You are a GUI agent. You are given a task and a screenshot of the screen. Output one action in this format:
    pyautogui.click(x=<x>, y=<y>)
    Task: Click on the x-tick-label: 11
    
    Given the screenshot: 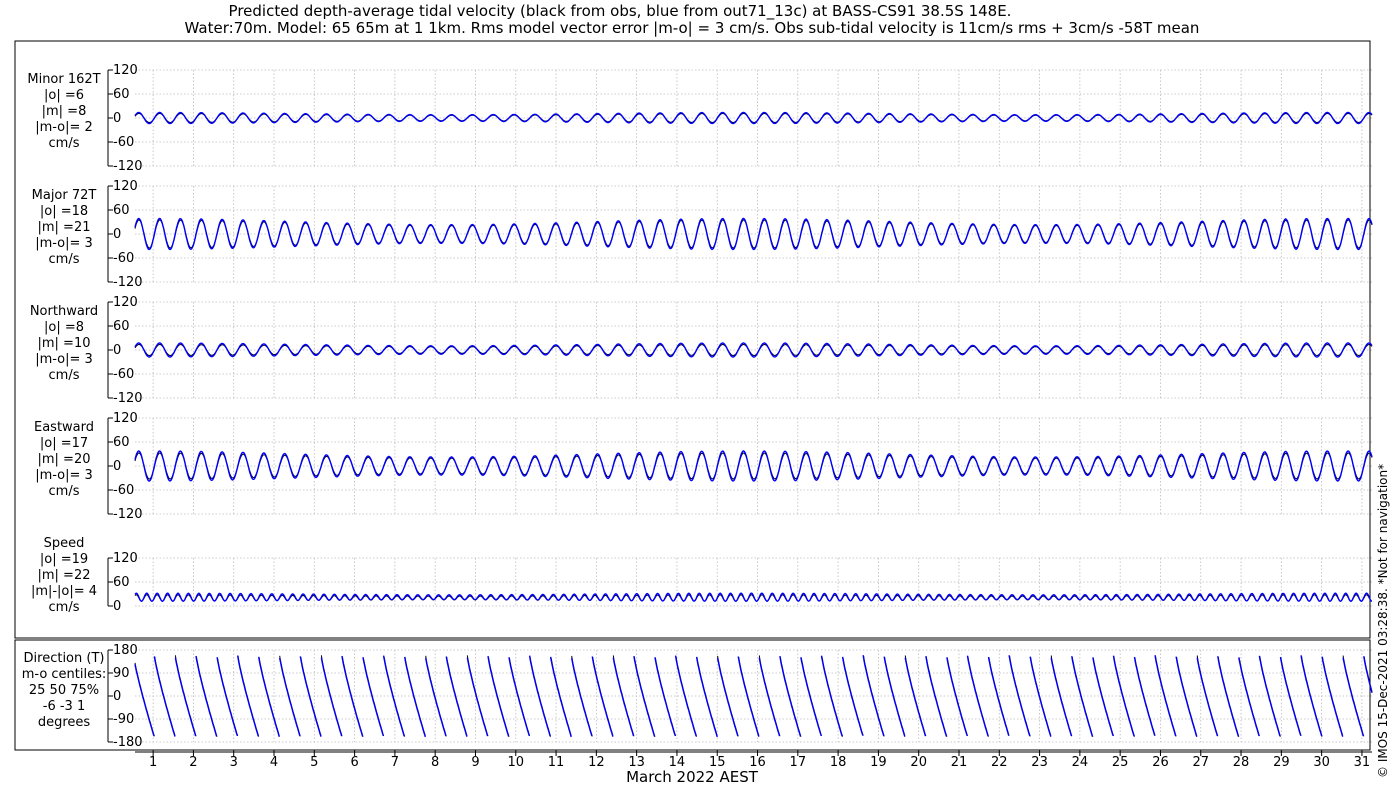 What is the action you would take?
    pyautogui.click(x=556, y=762)
    